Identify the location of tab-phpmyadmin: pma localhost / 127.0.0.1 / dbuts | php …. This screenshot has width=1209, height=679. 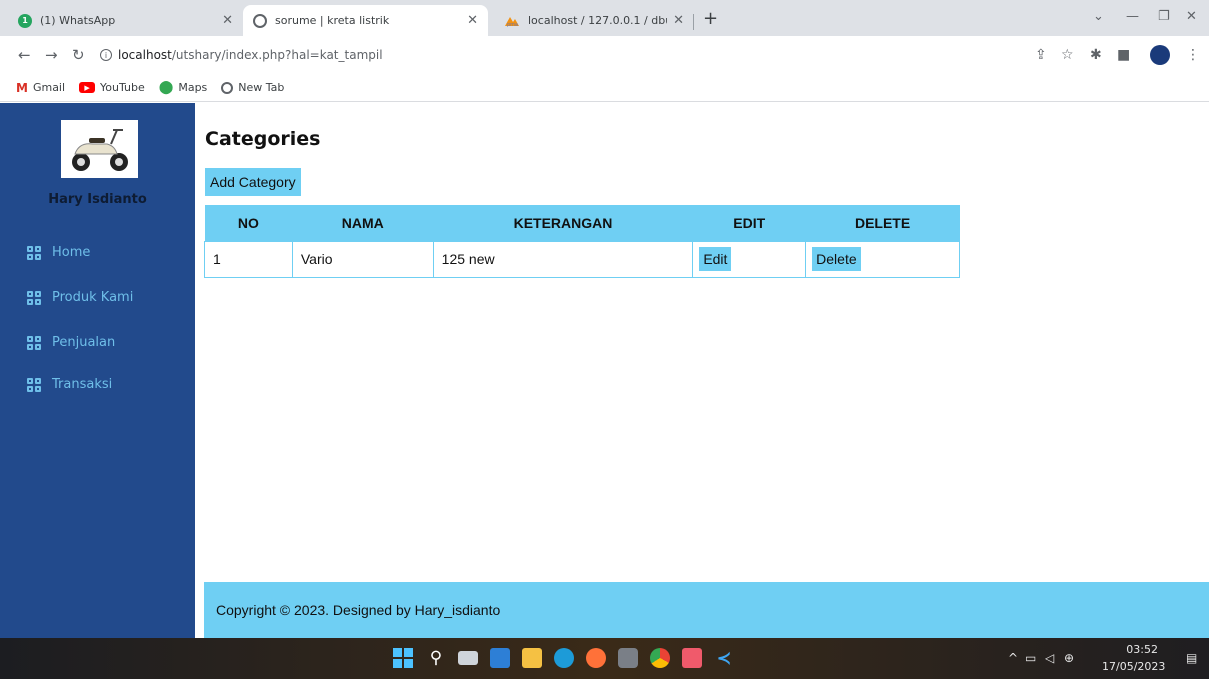
(594, 20).